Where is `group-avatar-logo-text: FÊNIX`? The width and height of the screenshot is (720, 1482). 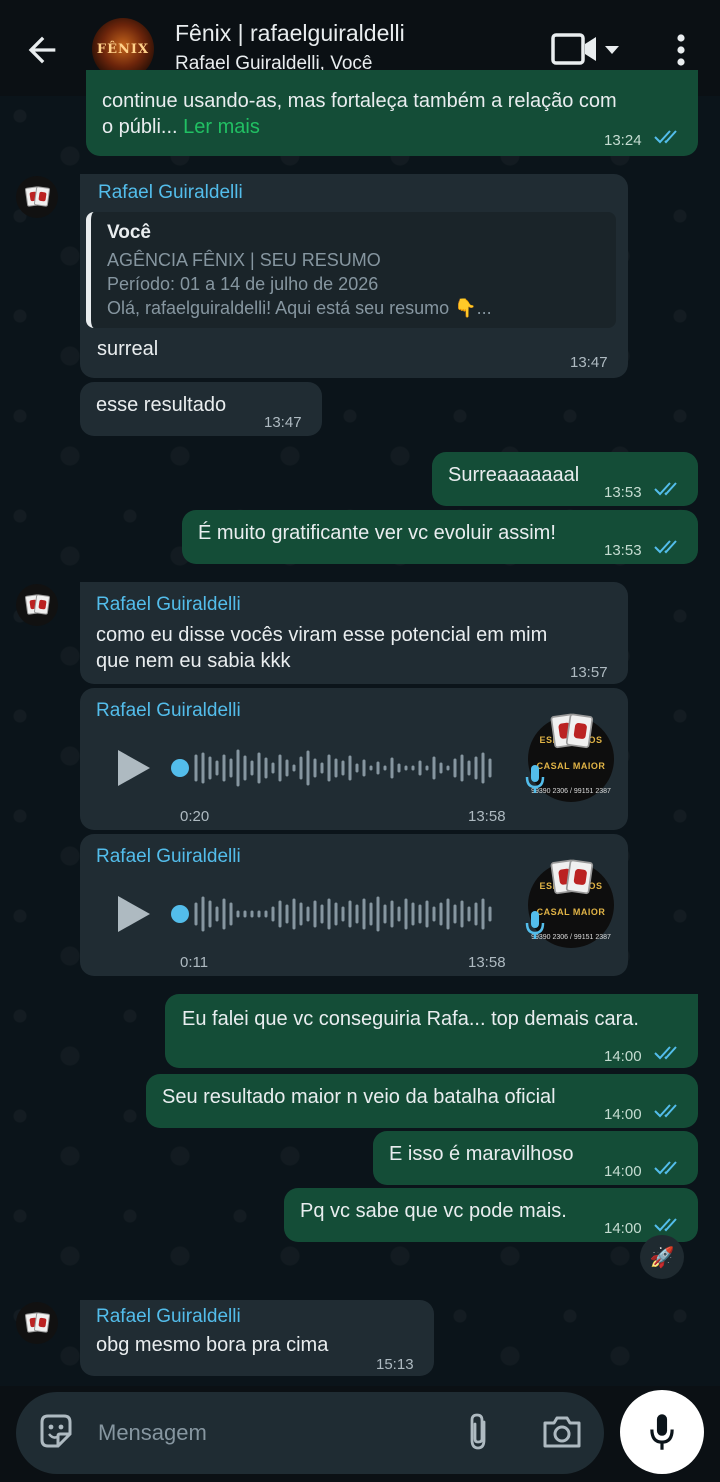
group-avatar-logo-text: FÊNIX is located at coordinates (123, 49).